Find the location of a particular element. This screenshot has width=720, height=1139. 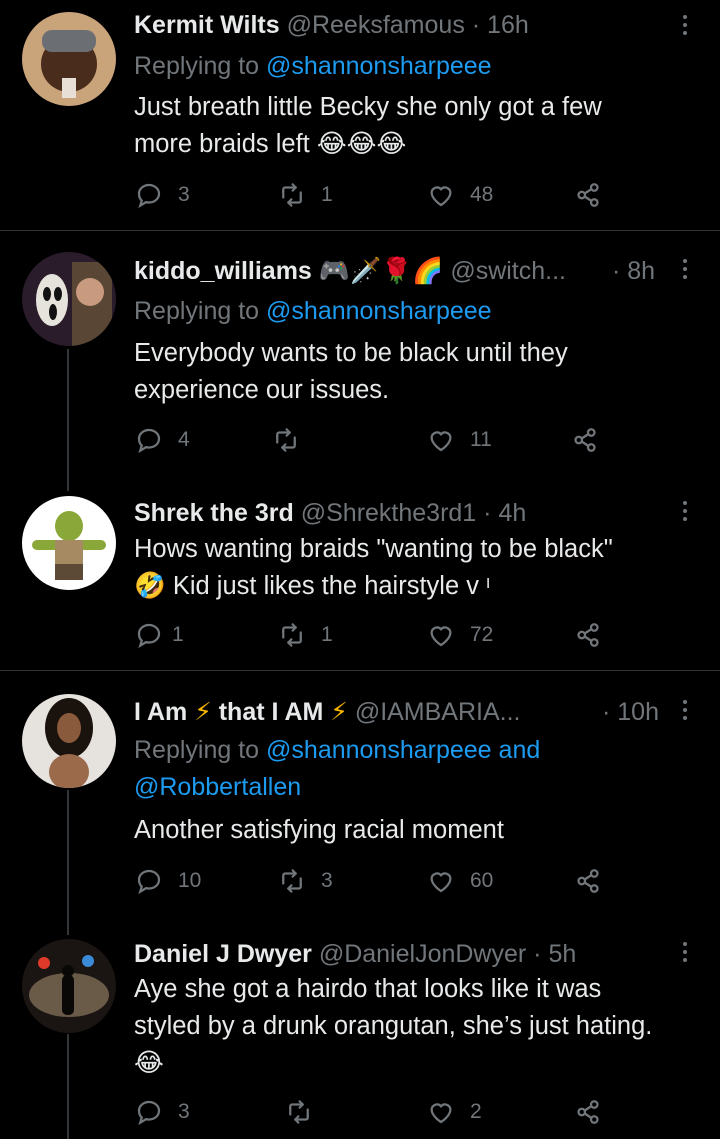

like-count: 11 is located at coordinates (481, 439).